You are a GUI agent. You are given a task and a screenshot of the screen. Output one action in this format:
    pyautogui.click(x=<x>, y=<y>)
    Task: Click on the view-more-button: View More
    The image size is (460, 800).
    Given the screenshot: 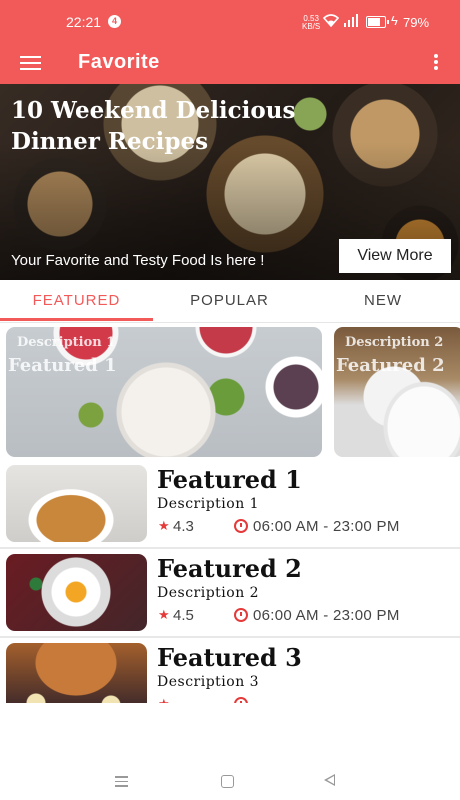 What is the action you would take?
    pyautogui.click(x=395, y=256)
    